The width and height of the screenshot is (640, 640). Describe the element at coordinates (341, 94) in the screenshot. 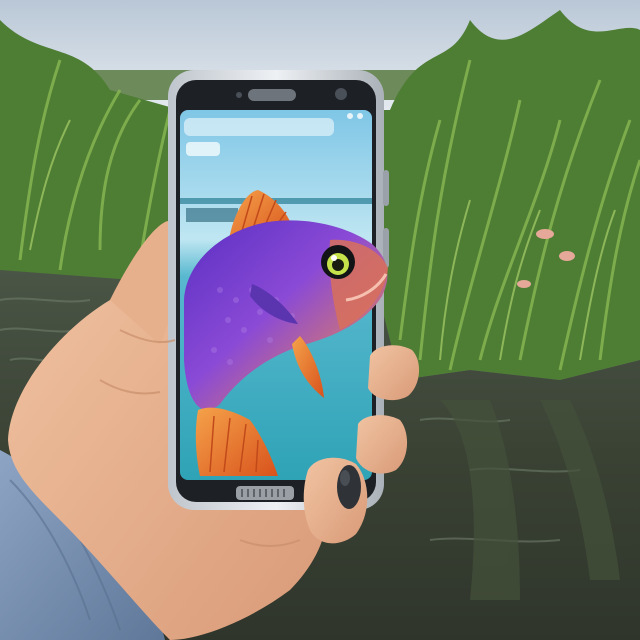

I see `front-camera-icon` at that location.